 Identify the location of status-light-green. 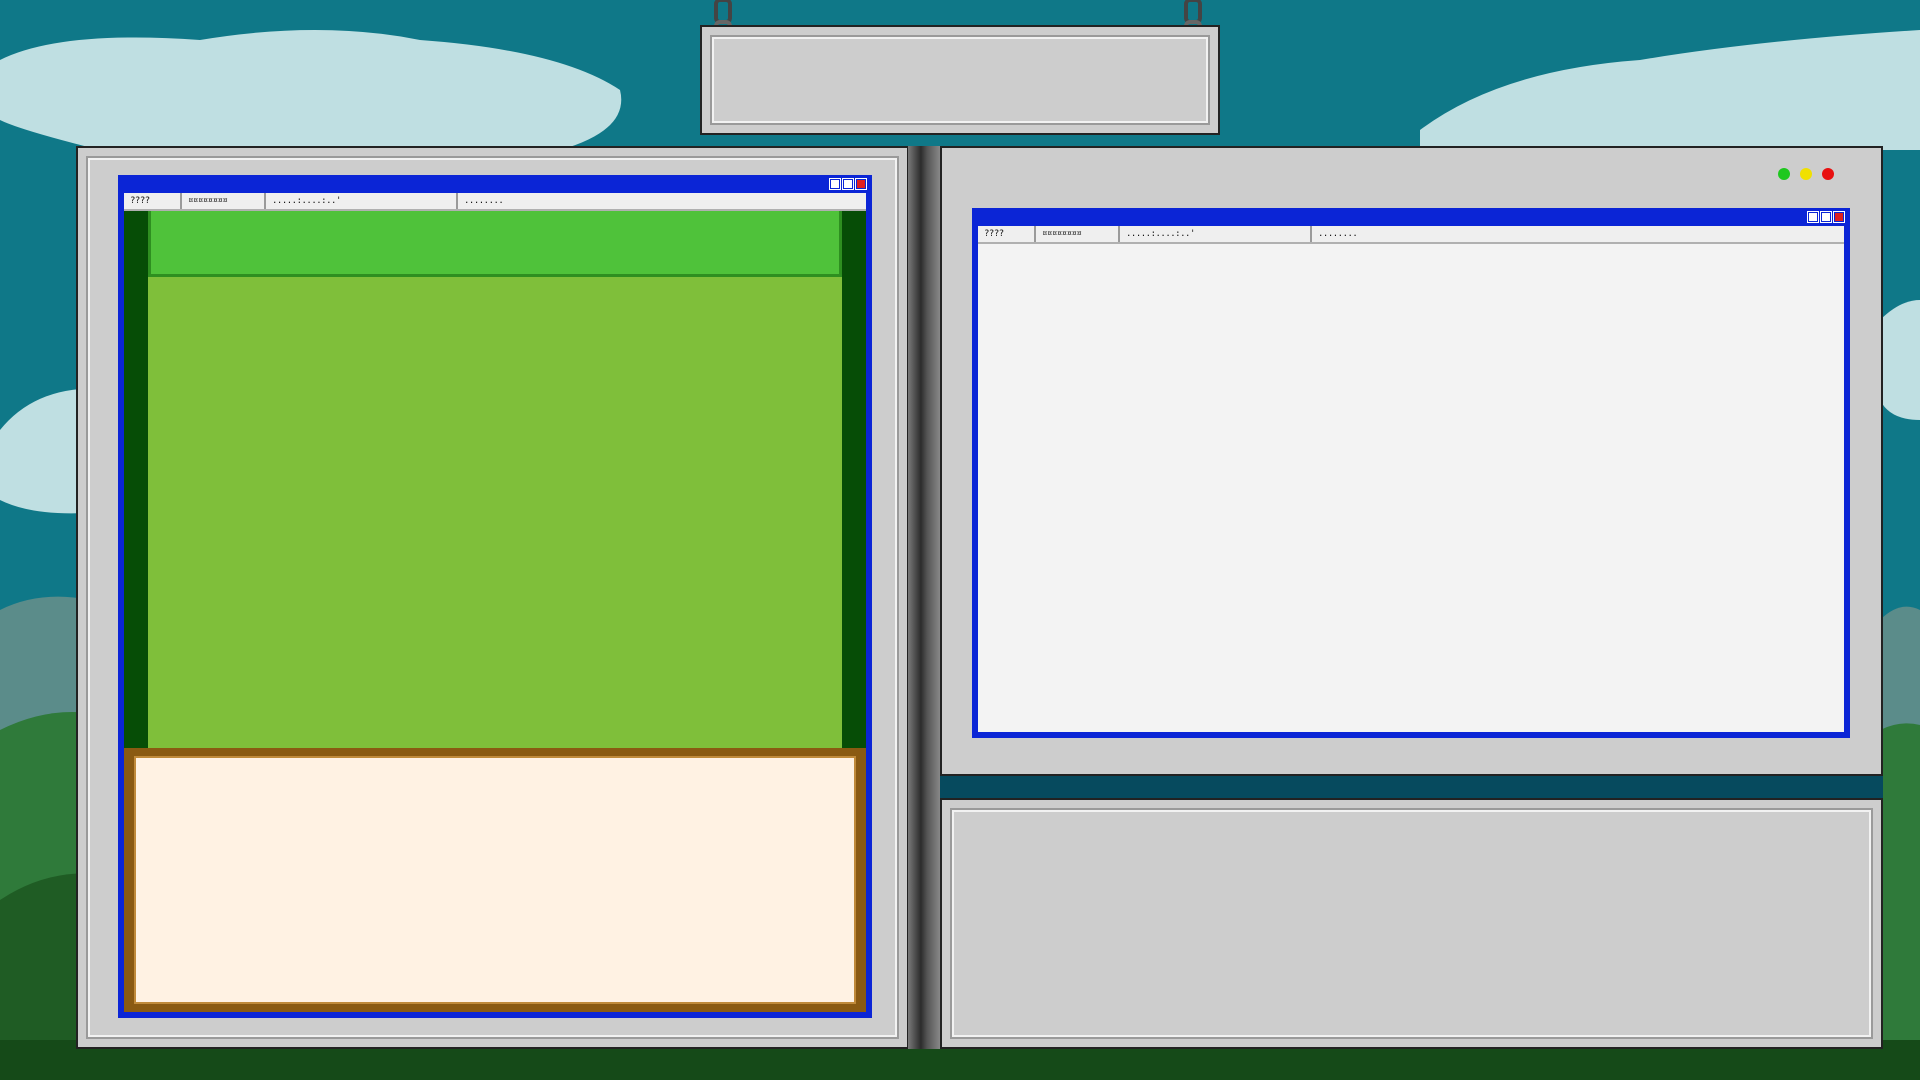
(1784, 174).